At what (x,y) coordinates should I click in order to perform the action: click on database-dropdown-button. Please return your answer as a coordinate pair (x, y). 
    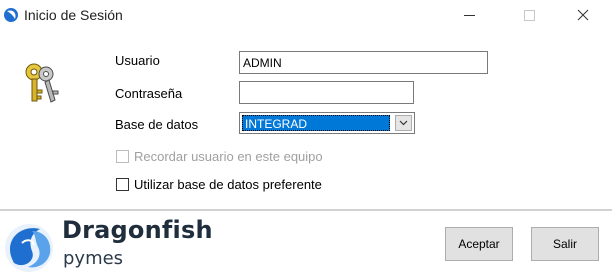
    Looking at the image, I should click on (403, 123).